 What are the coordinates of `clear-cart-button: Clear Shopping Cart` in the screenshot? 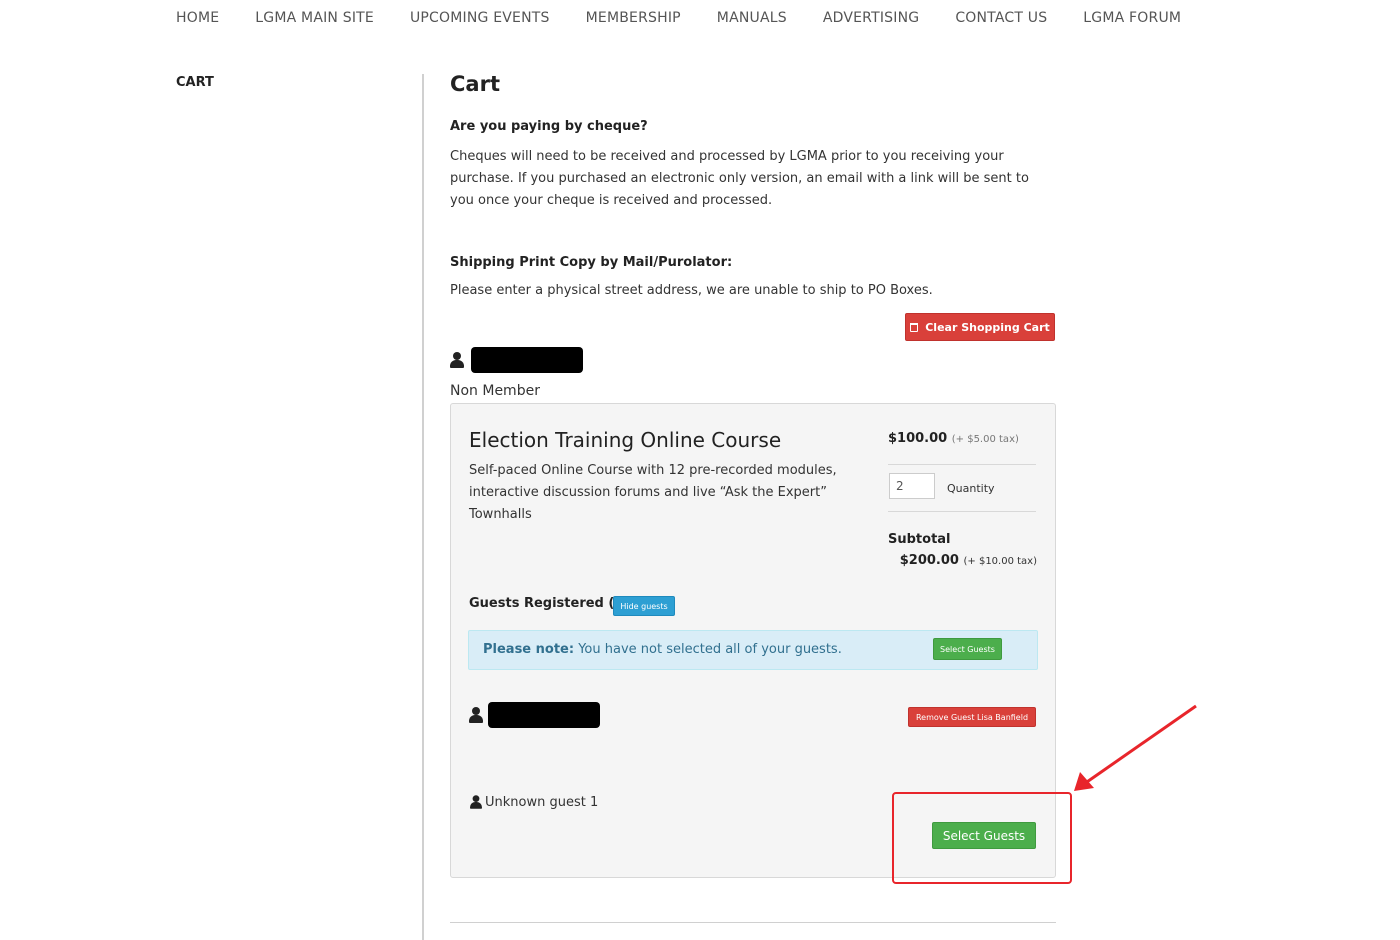 It's located at (980, 327).